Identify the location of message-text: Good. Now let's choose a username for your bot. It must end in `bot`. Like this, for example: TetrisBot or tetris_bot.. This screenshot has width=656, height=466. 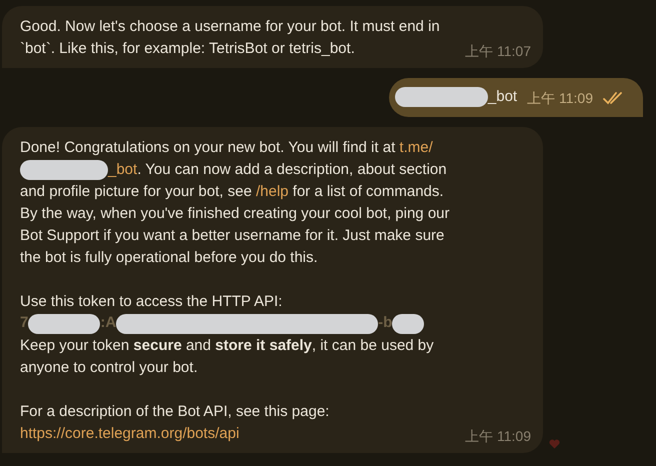
(230, 38).